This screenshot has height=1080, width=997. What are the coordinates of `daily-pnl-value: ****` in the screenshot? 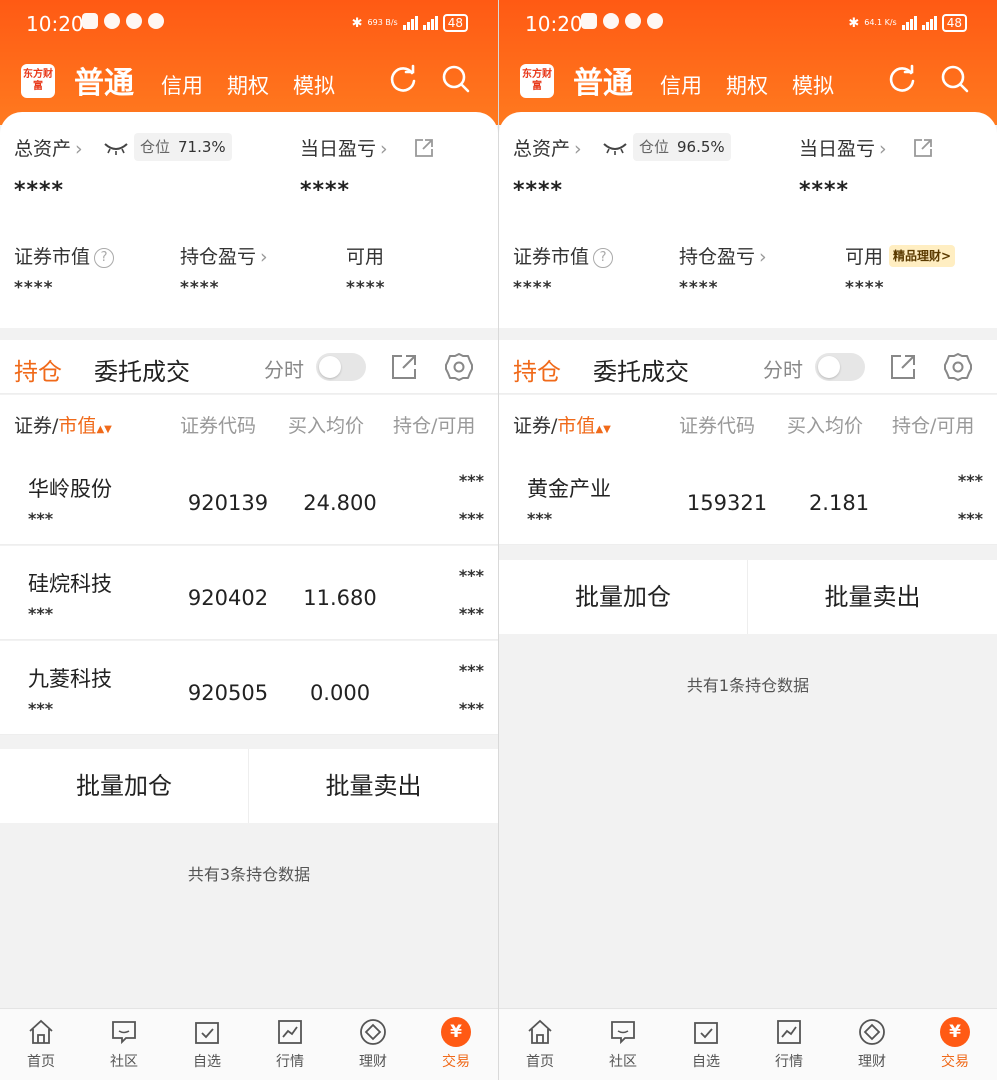 It's located at (325, 190).